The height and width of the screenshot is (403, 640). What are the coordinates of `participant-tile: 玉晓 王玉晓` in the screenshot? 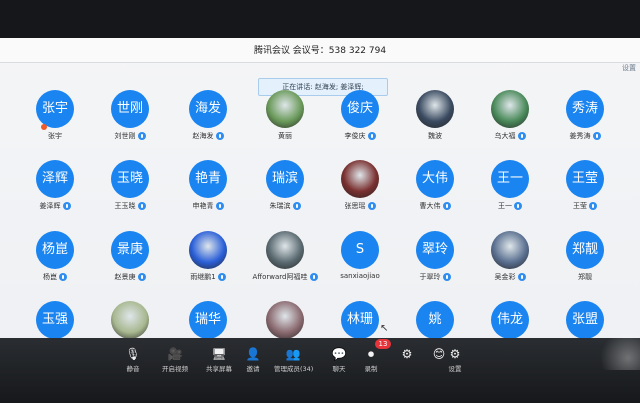 It's located at (130, 191).